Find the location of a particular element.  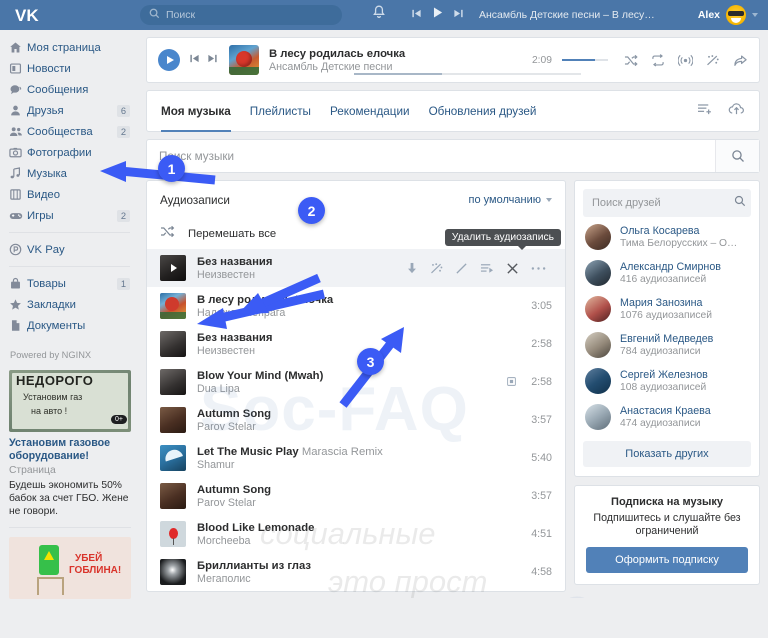

track-title: Autumn Song is located at coordinates (234, 413).